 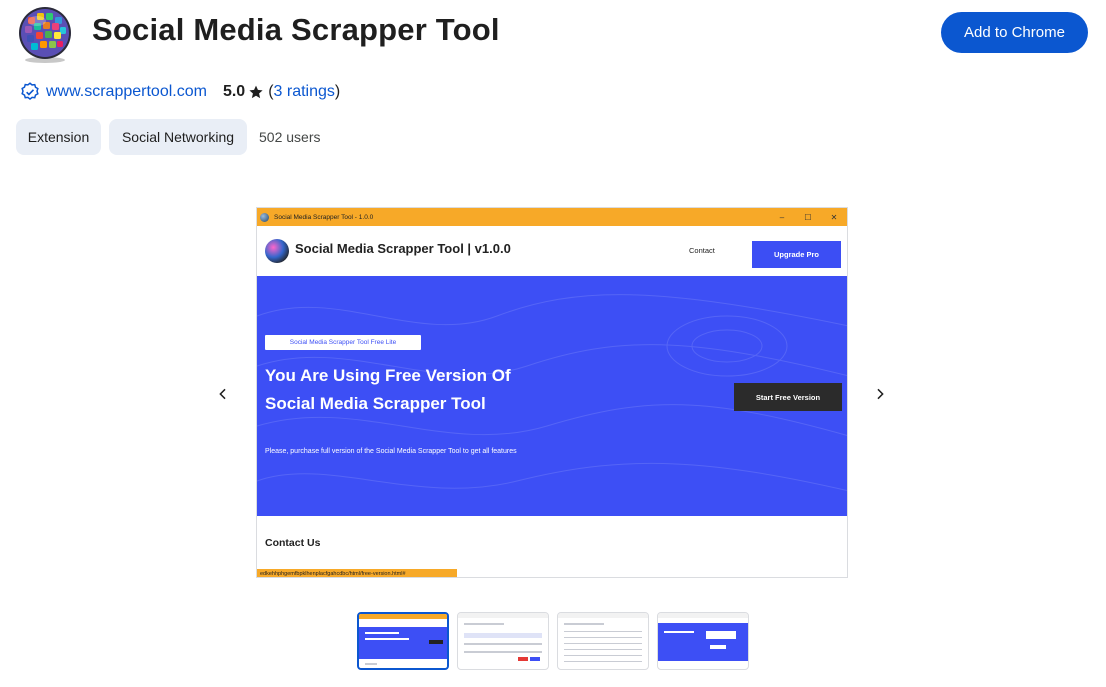 I want to click on close-icon: ✕, so click(x=834, y=217).